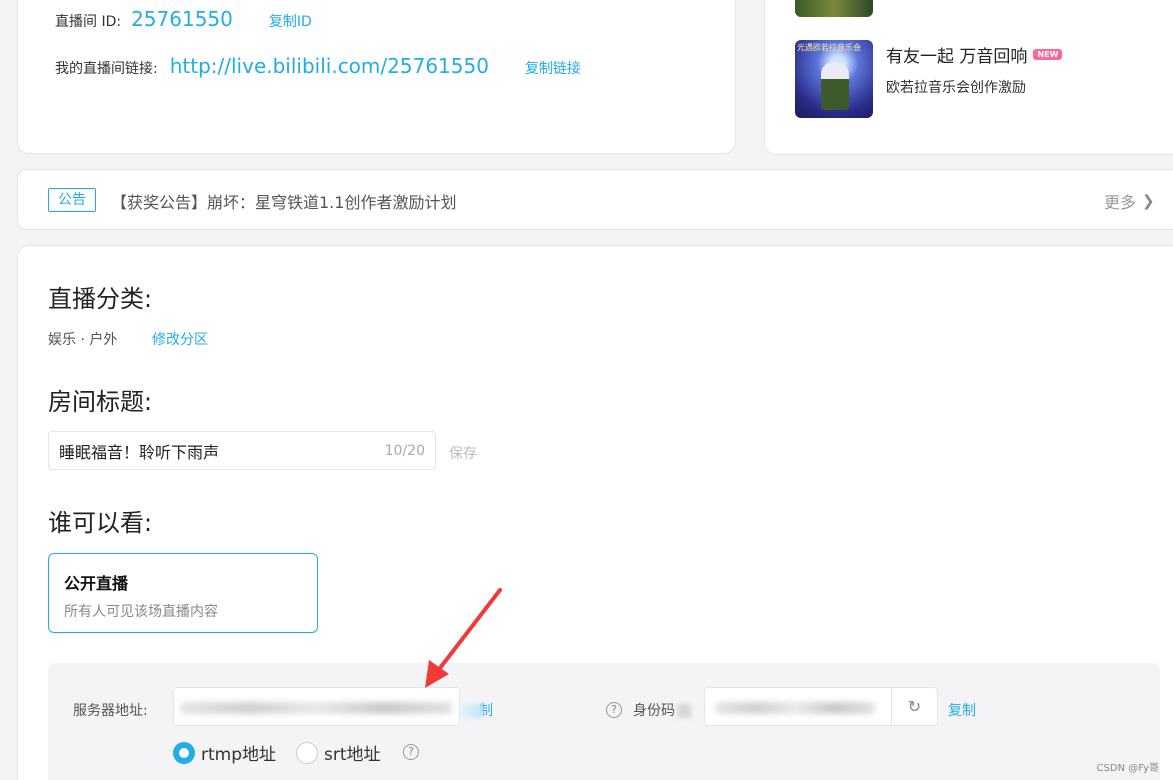 This screenshot has height=780, width=1173. Describe the element at coordinates (106, 69) in the screenshot. I see `room-link-label: 我的直播间链接:` at that location.